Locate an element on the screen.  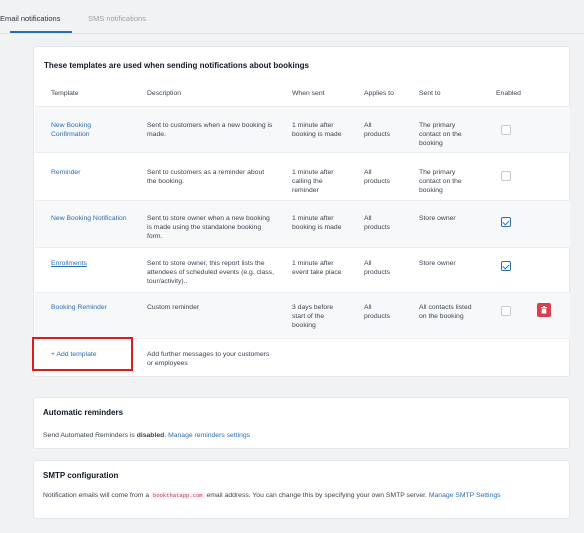
tab-email-notifications: Email notifications is located at coordinates (30, 18).